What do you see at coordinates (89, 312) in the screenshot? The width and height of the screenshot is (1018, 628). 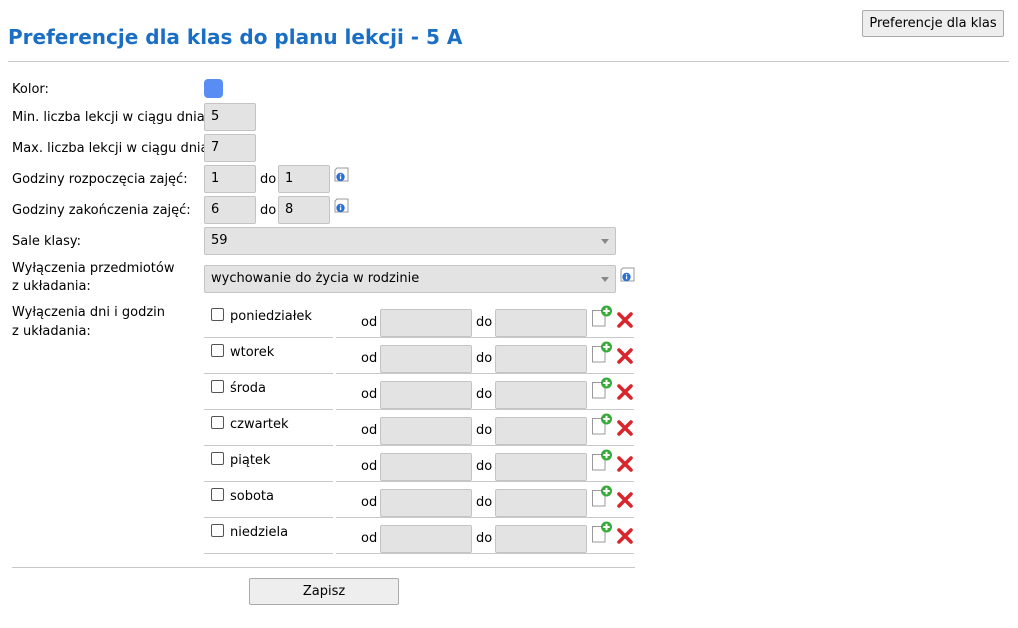 I see `day-exclusions-label-line1: Wyłączenia dni i godzin` at bounding box center [89, 312].